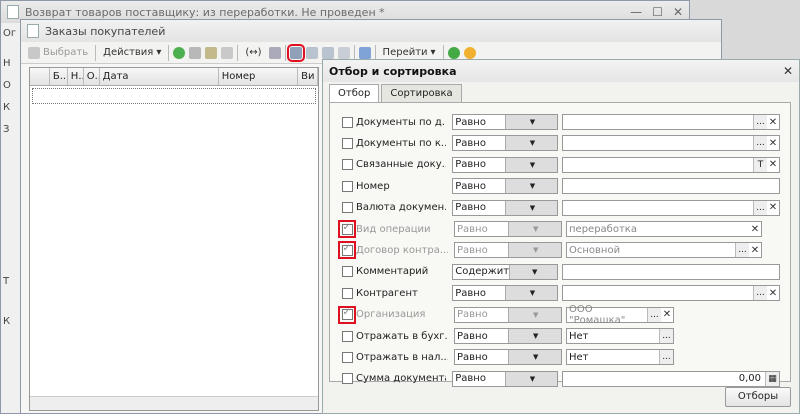 This screenshot has height=414, width=800. I want to click on column-header, so click(40, 76).